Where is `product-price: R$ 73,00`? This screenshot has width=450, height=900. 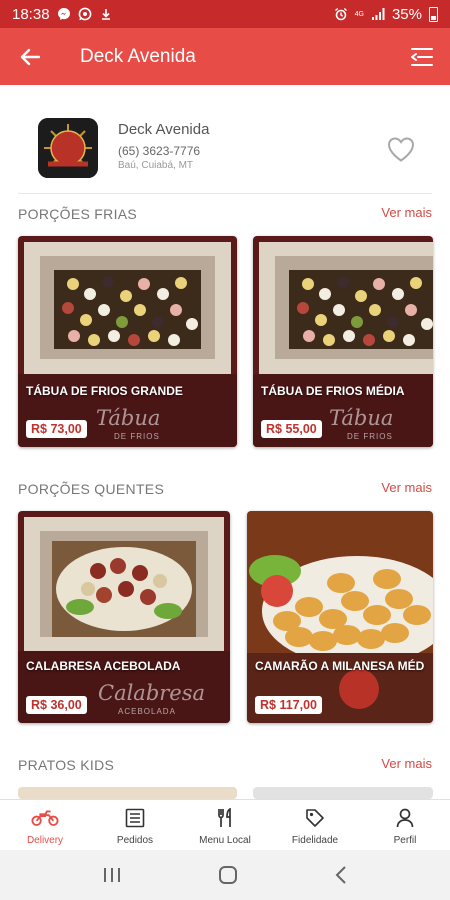
product-price: R$ 73,00 is located at coordinates (56, 429).